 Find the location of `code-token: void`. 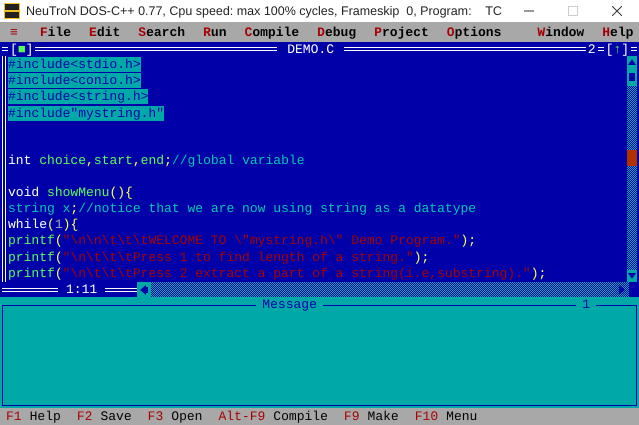

code-token: void is located at coordinates (24, 192).